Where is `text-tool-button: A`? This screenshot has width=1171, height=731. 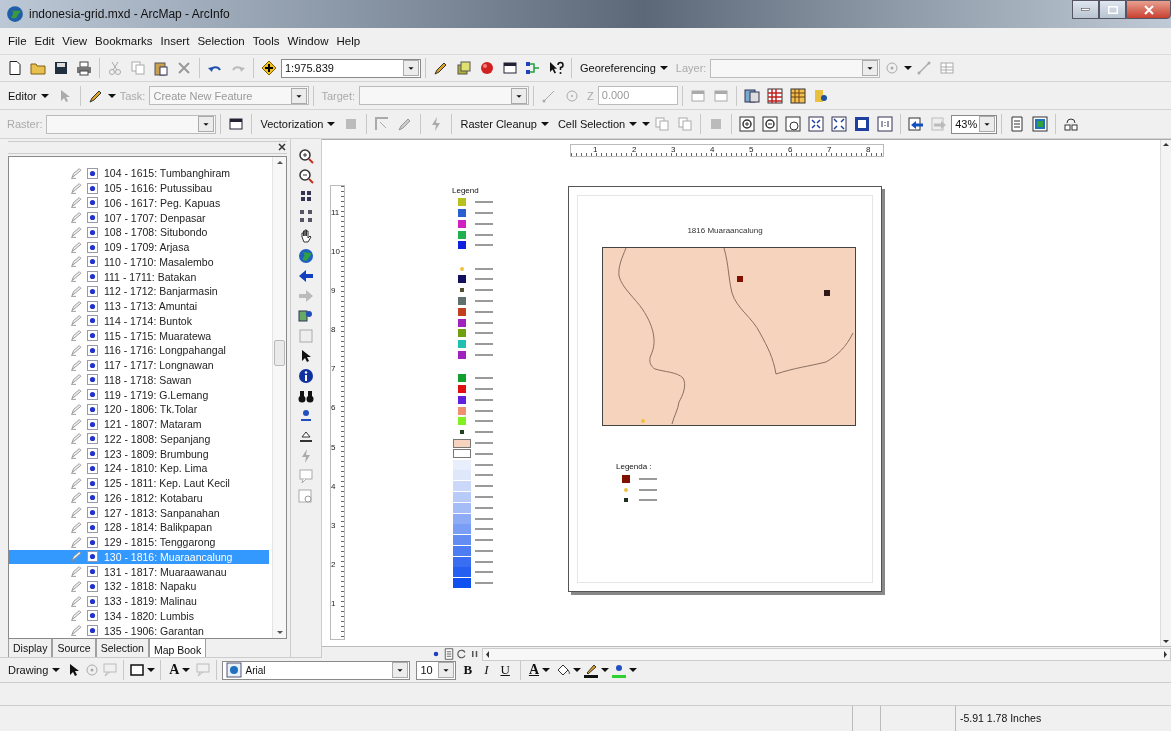 text-tool-button: A is located at coordinates (180, 670).